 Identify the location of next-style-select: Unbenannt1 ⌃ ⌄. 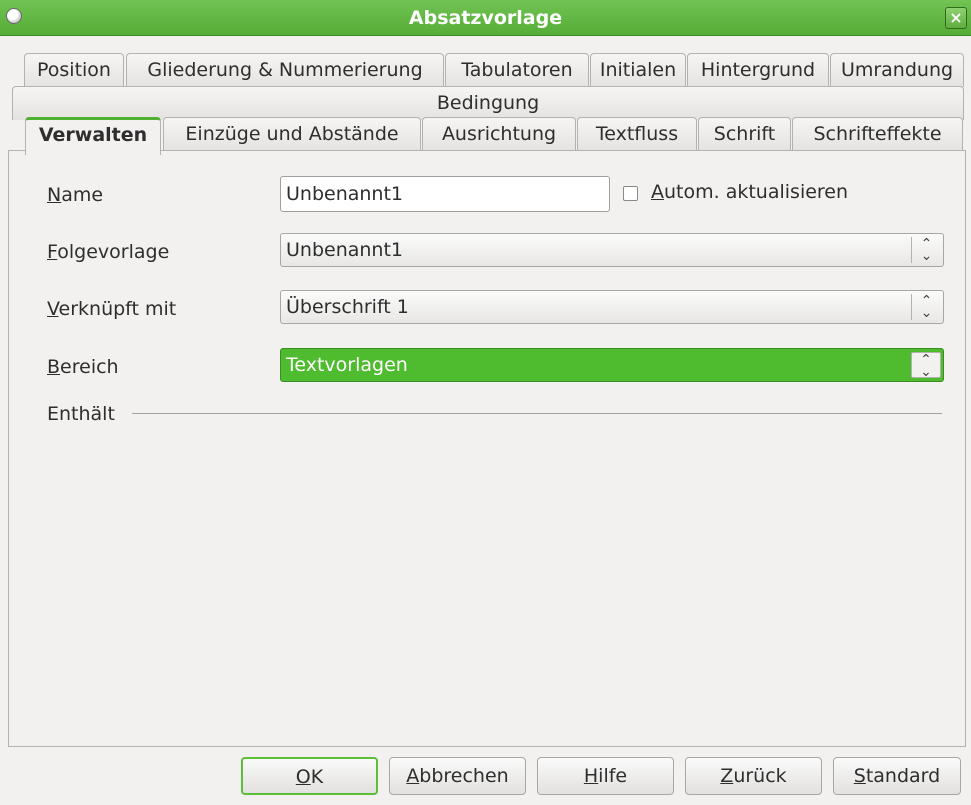
(612, 250).